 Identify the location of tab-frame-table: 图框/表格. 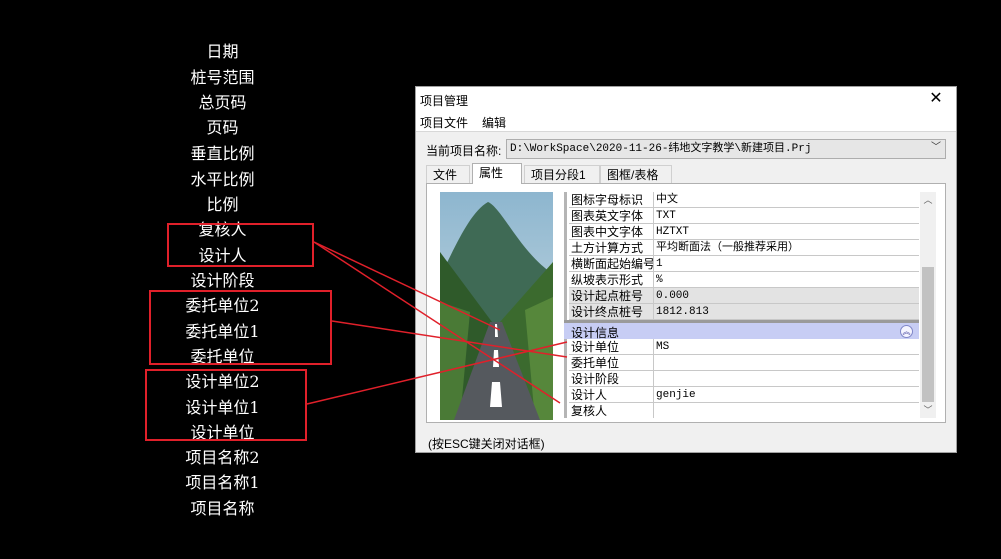
(636, 174).